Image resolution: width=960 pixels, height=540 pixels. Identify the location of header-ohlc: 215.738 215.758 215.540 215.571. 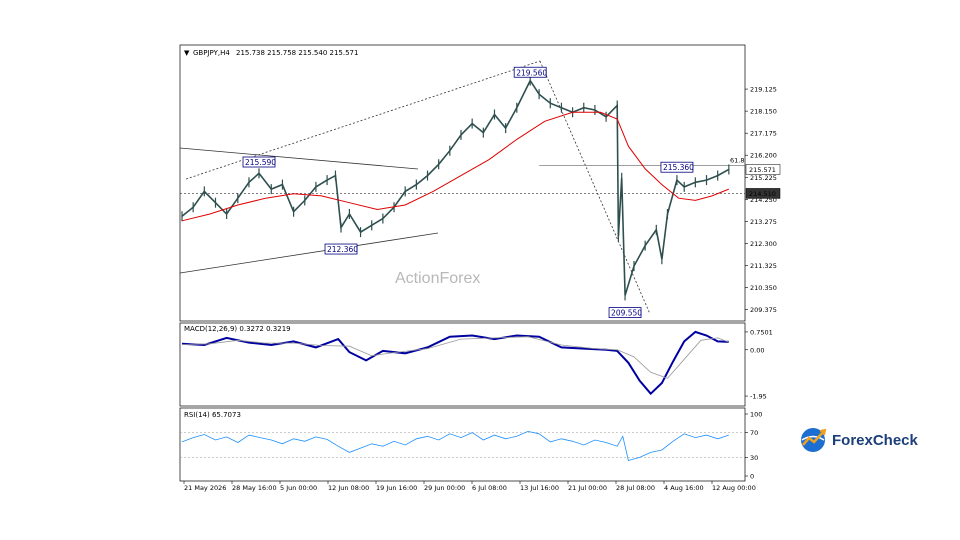
(297, 53).